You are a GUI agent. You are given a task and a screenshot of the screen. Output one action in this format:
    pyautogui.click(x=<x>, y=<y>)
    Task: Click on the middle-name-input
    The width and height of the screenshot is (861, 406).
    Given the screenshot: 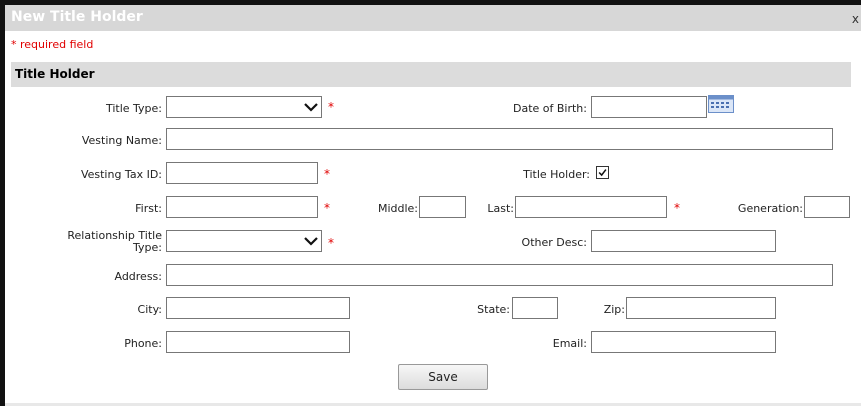 What is the action you would take?
    pyautogui.click(x=442, y=207)
    